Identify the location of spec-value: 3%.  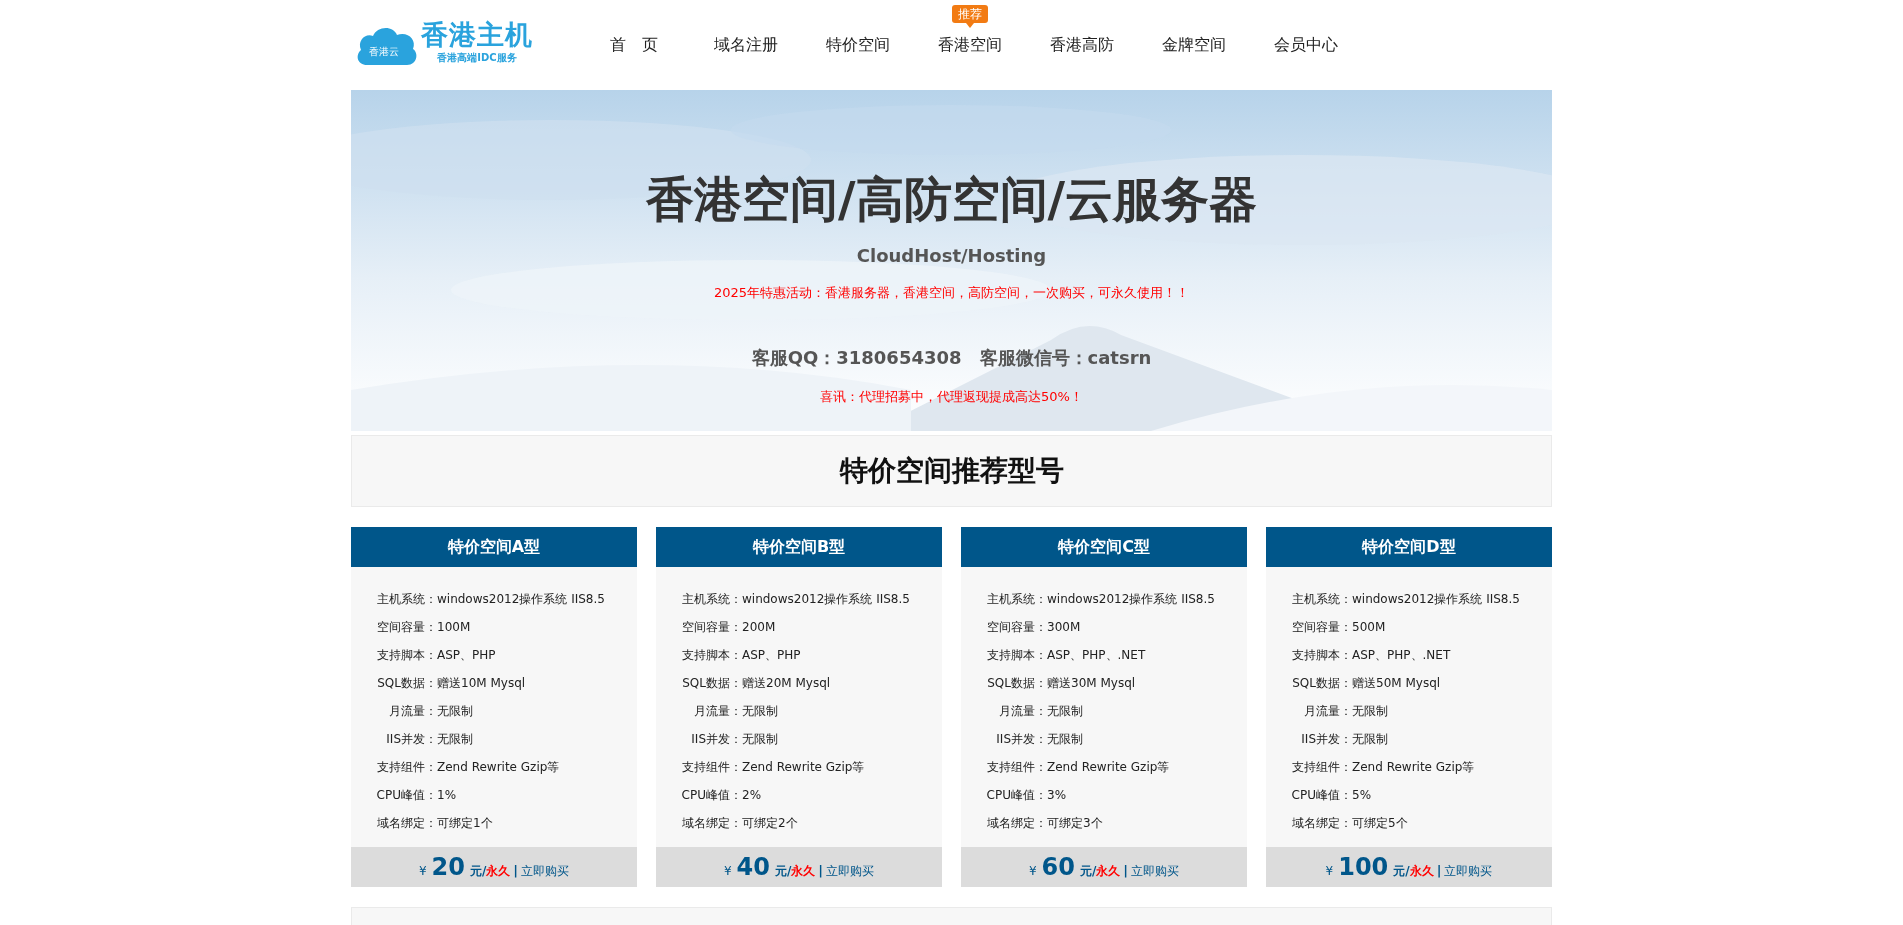
(1057, 795).